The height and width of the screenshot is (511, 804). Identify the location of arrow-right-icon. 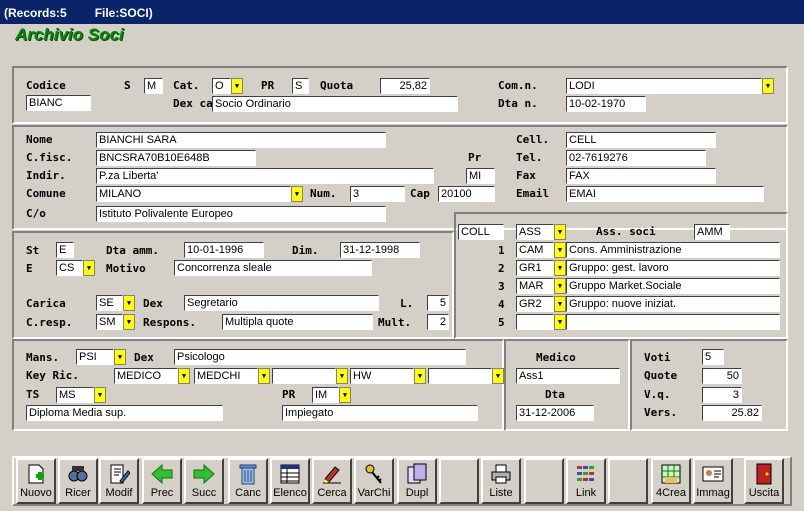
(204, 474).